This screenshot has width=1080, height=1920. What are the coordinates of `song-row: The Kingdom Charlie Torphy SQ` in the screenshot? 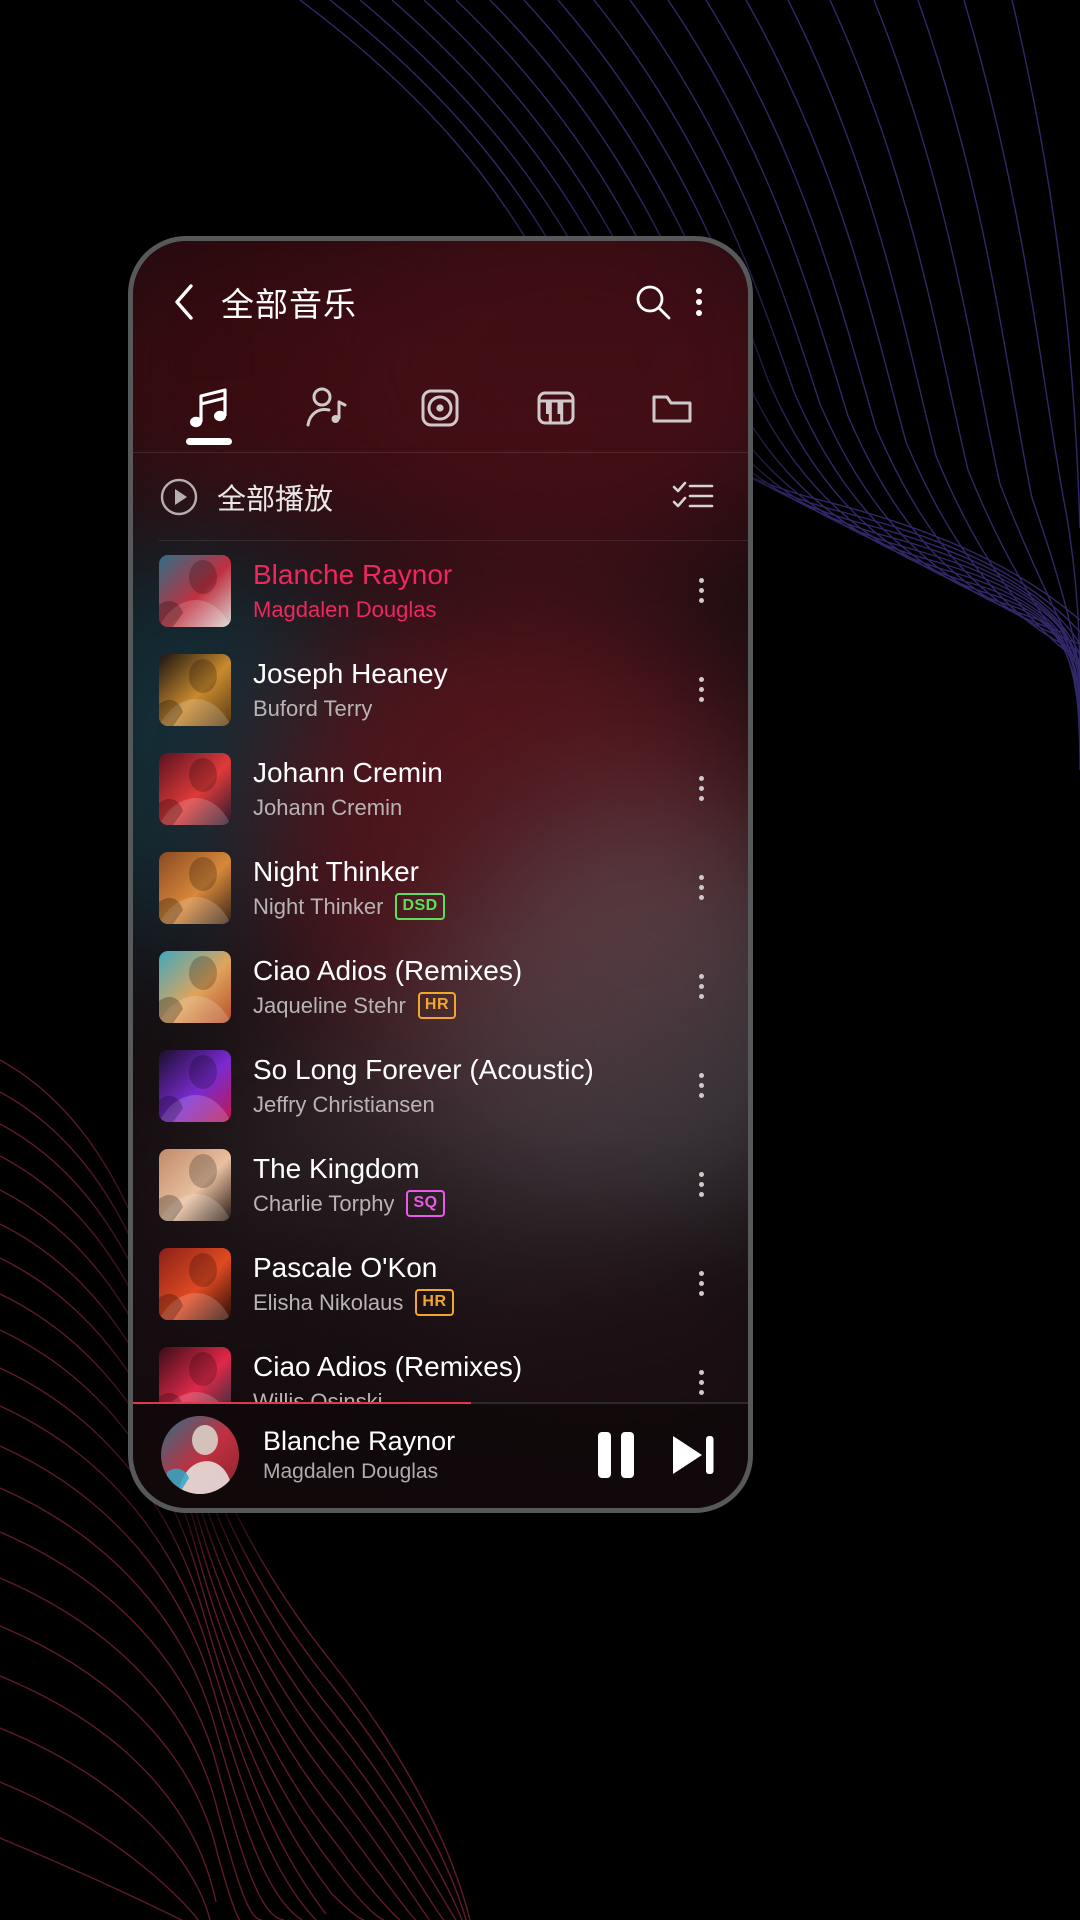 It's located at (440, 1184).